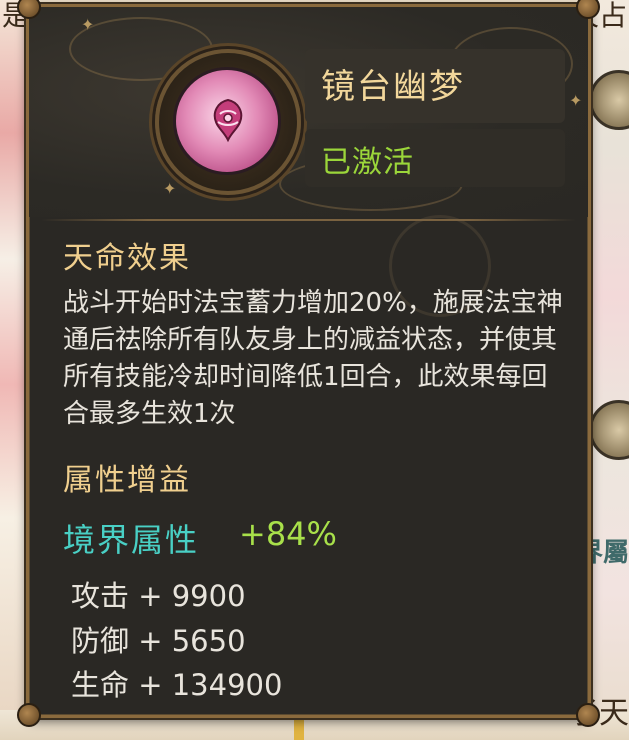 This screenshot has height=740, width=629. What do you see at coordinates (393, 87) in the screenshot?
I see `artifact-title: 镜台幽梦` at bounding box center [393, 87].